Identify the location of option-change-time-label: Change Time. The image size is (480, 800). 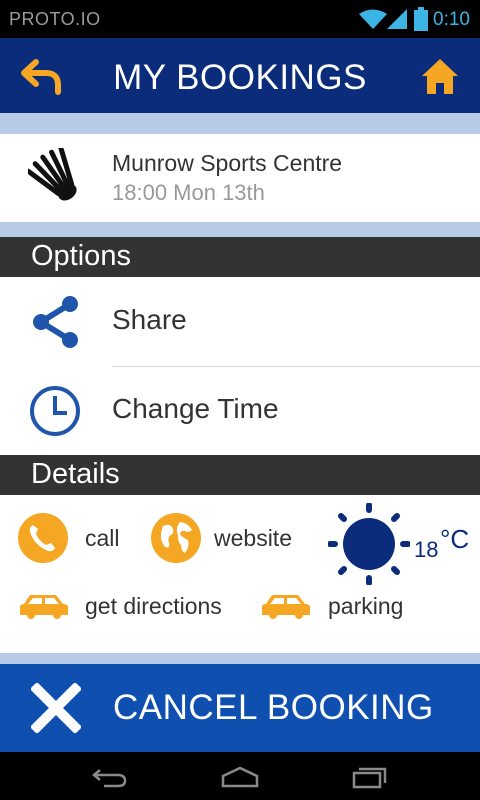
(195, 408).